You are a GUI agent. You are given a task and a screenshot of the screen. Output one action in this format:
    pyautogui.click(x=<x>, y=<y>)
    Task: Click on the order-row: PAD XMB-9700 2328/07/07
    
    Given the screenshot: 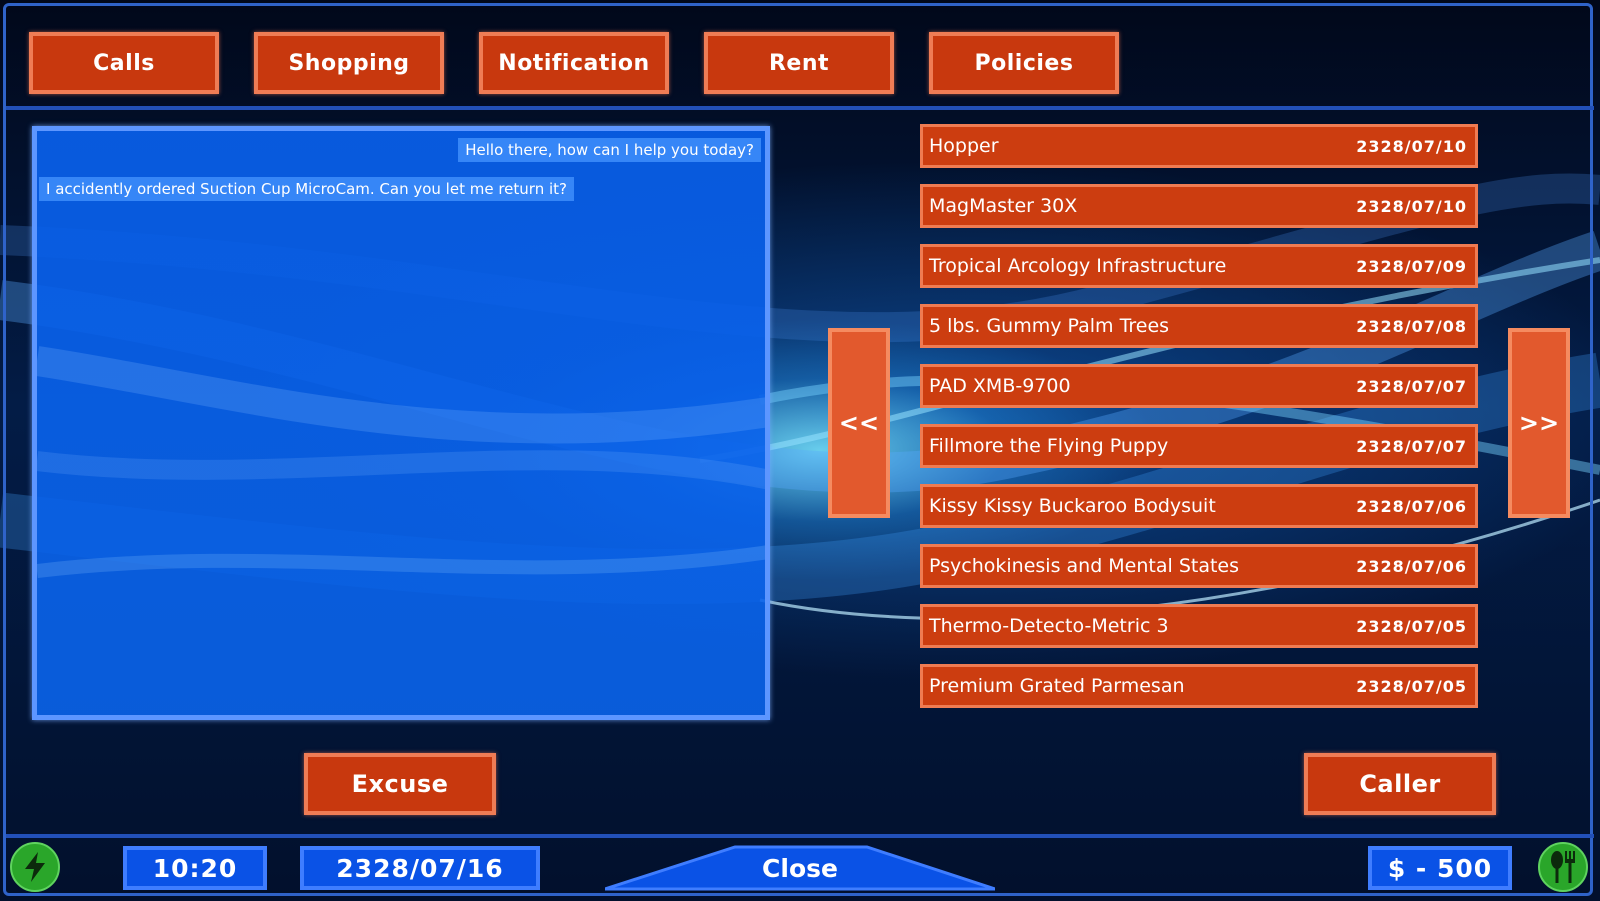 What is the action you would take?
    pyautogui.click(x=1199, y=386)
    